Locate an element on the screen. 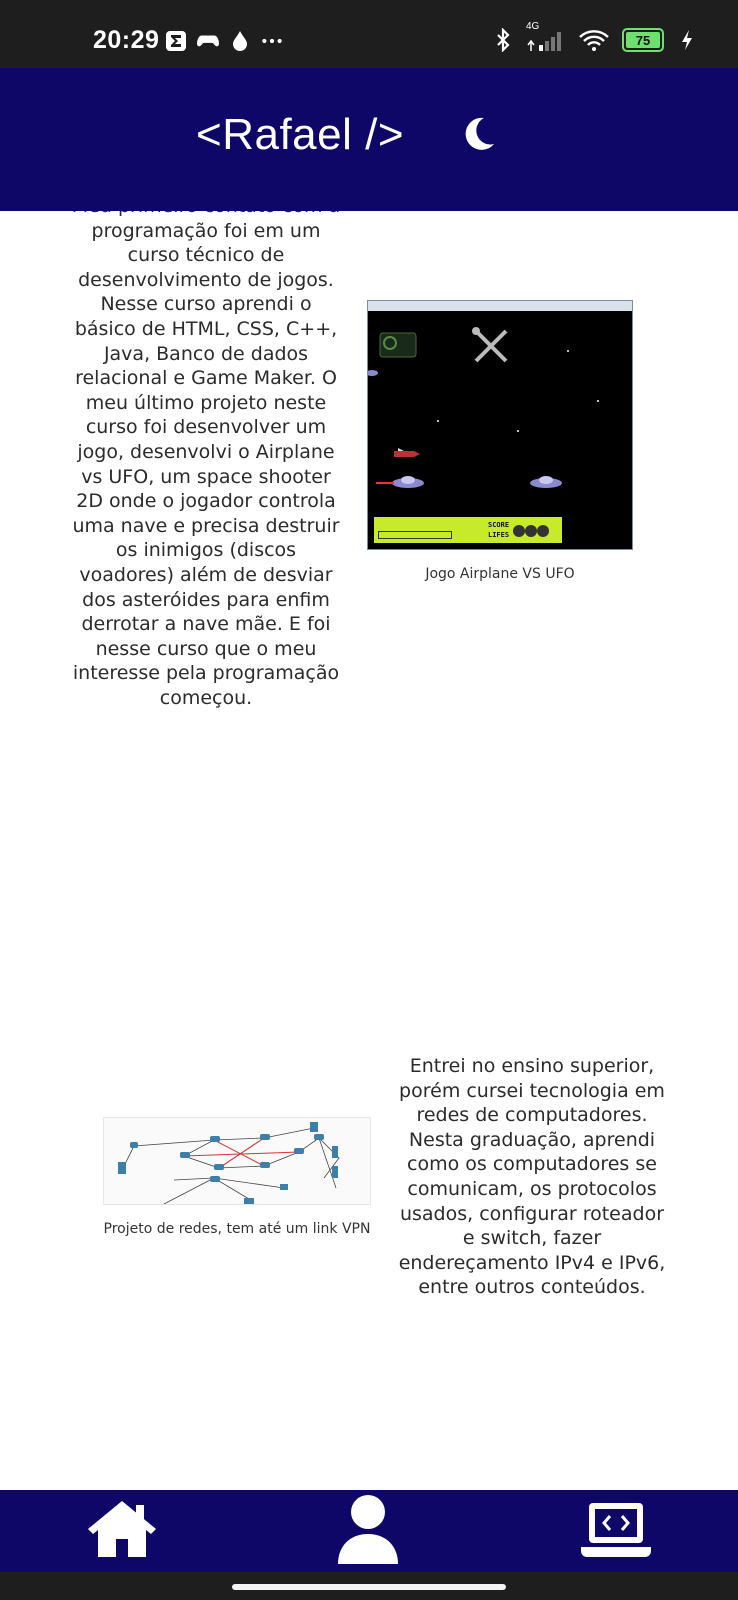 This screenshot has width=738, height=1600. charging-icon is located at coordinates (687, 40).